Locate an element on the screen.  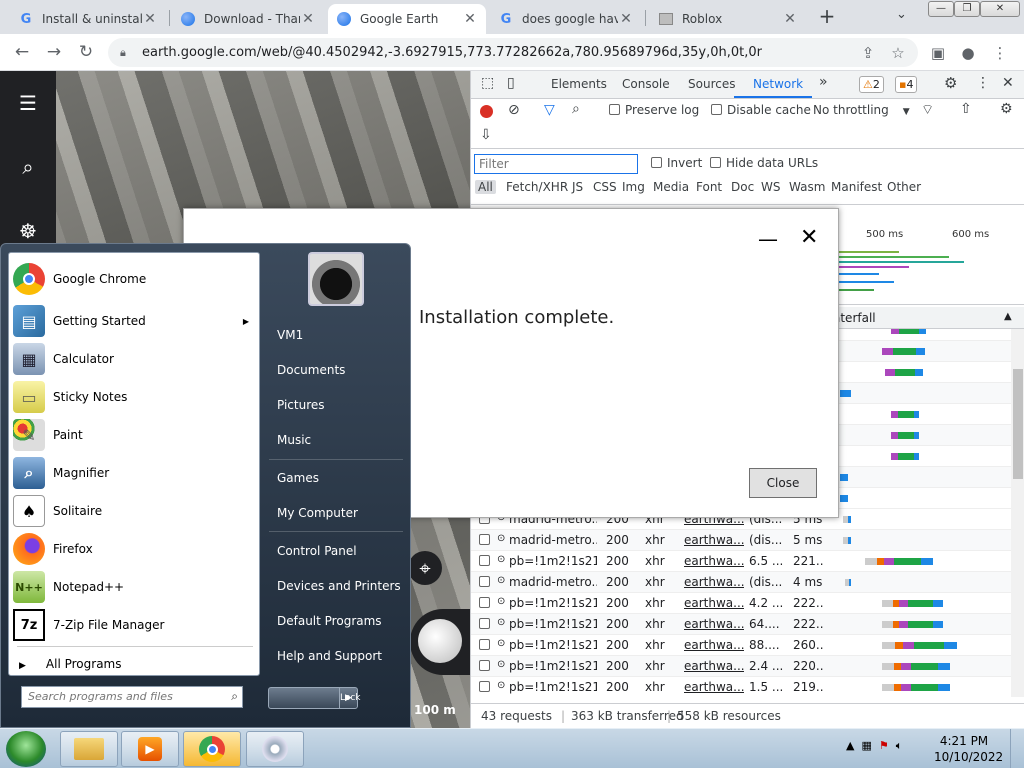
device-toolbar-icon: ▯ is located at coordinates (511, 83).